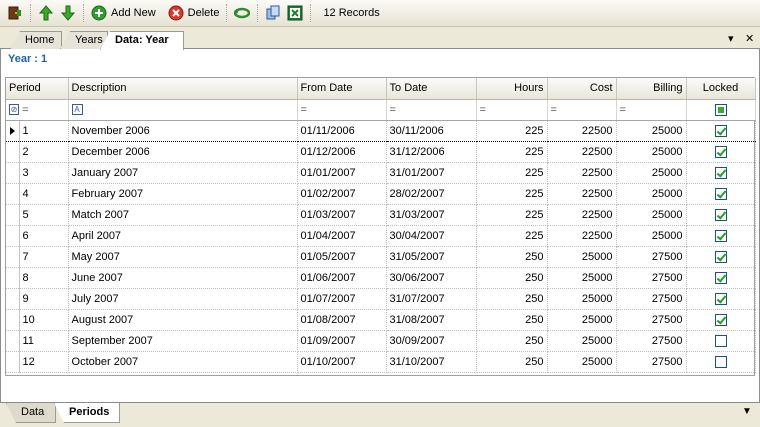 The height and width of the screenshot is (427, 760). What do you see at coordinates (749, 38) in the screenshot?
I see `close-tab-button: ✕` at bounding box center [749, 38].